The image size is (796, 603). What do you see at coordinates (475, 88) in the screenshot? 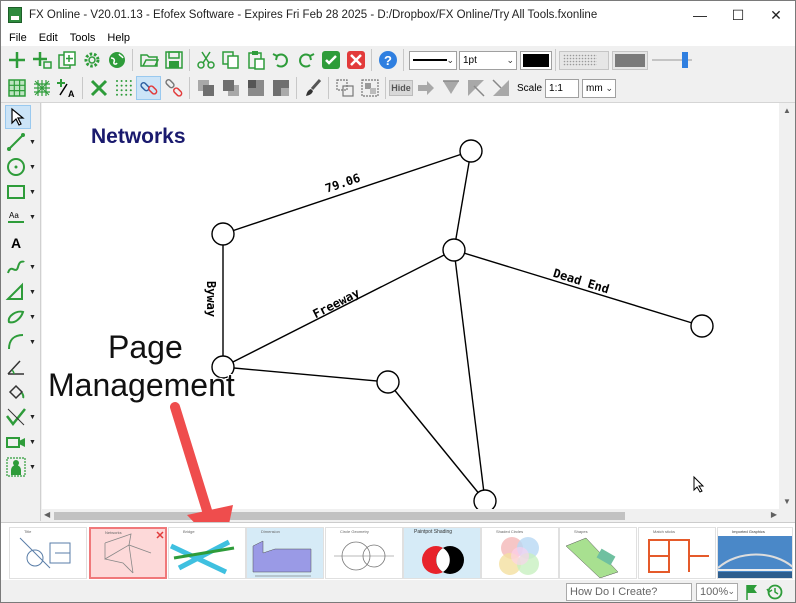
I see `arrow-corner-button` at bounding box center [475, 88].